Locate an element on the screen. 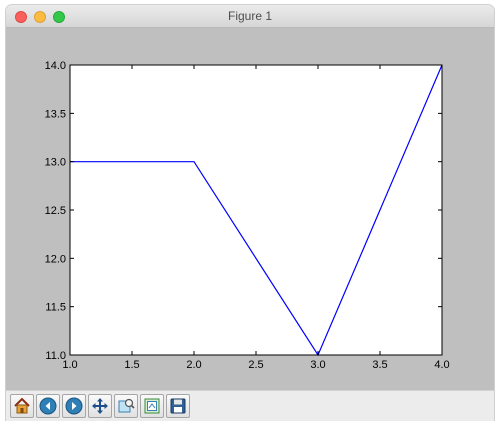 This screenshot has height=421, width=500. forward-button is located at coordinates (74, 406).